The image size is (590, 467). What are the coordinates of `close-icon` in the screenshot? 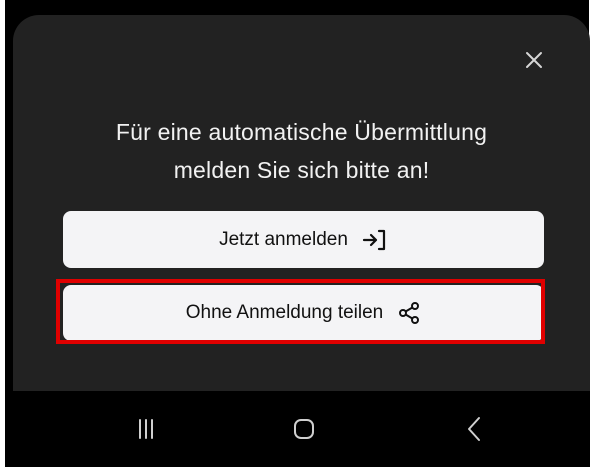 It's located at (534, 60).